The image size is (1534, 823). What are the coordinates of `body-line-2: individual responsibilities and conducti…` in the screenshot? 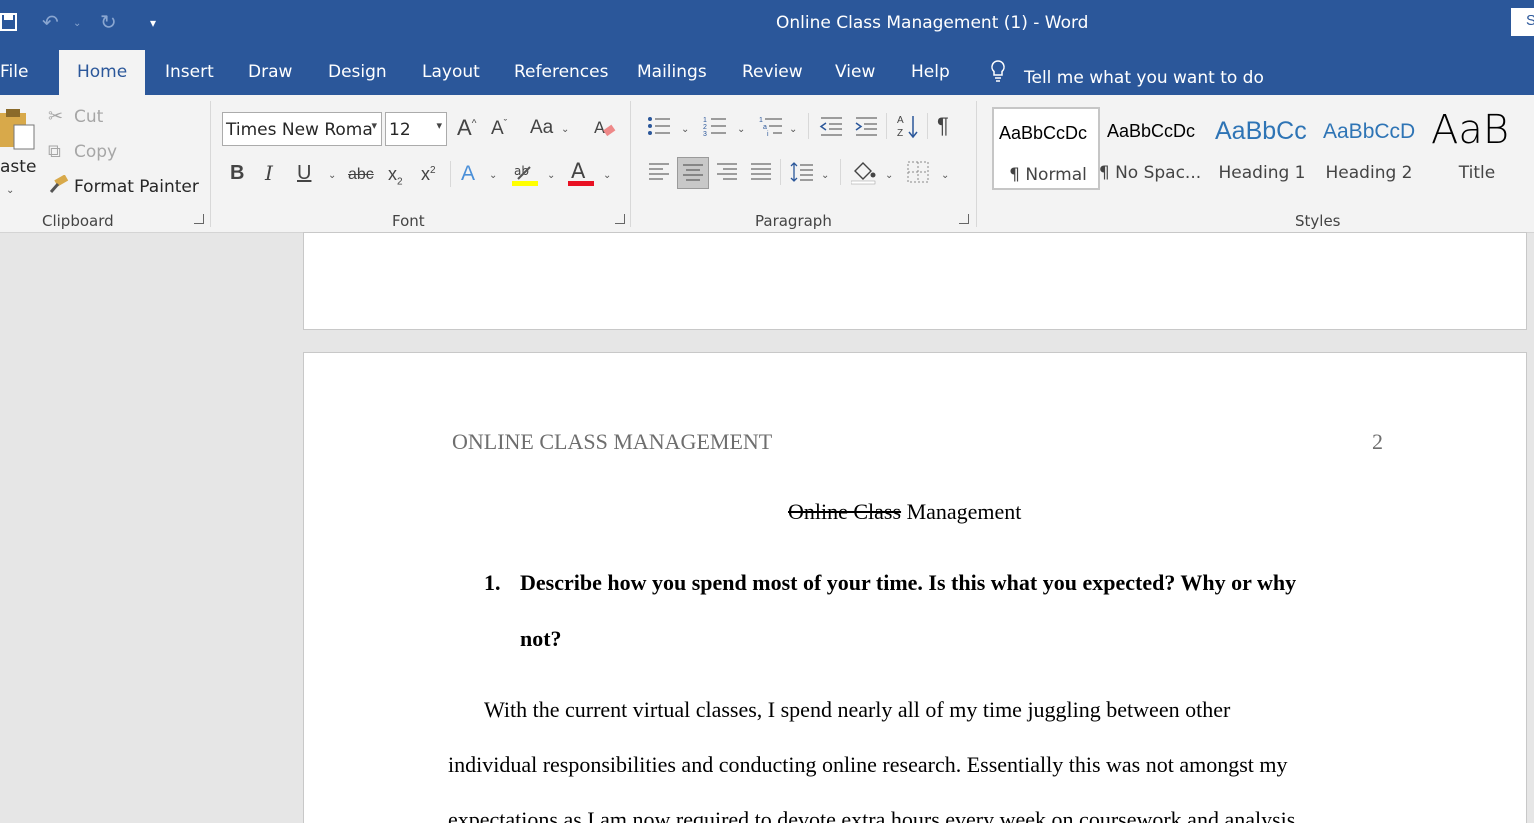 It's located at (868, 764).